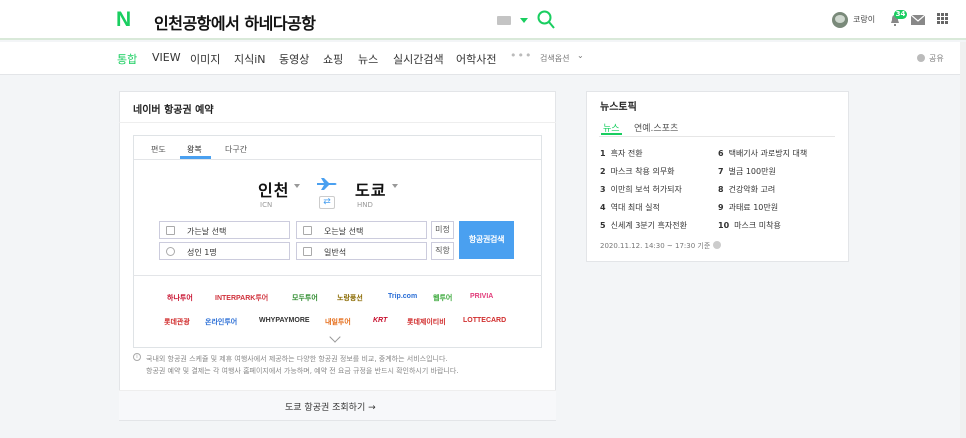  I want to click on tab-news: 뉴스, so click(368, 59).